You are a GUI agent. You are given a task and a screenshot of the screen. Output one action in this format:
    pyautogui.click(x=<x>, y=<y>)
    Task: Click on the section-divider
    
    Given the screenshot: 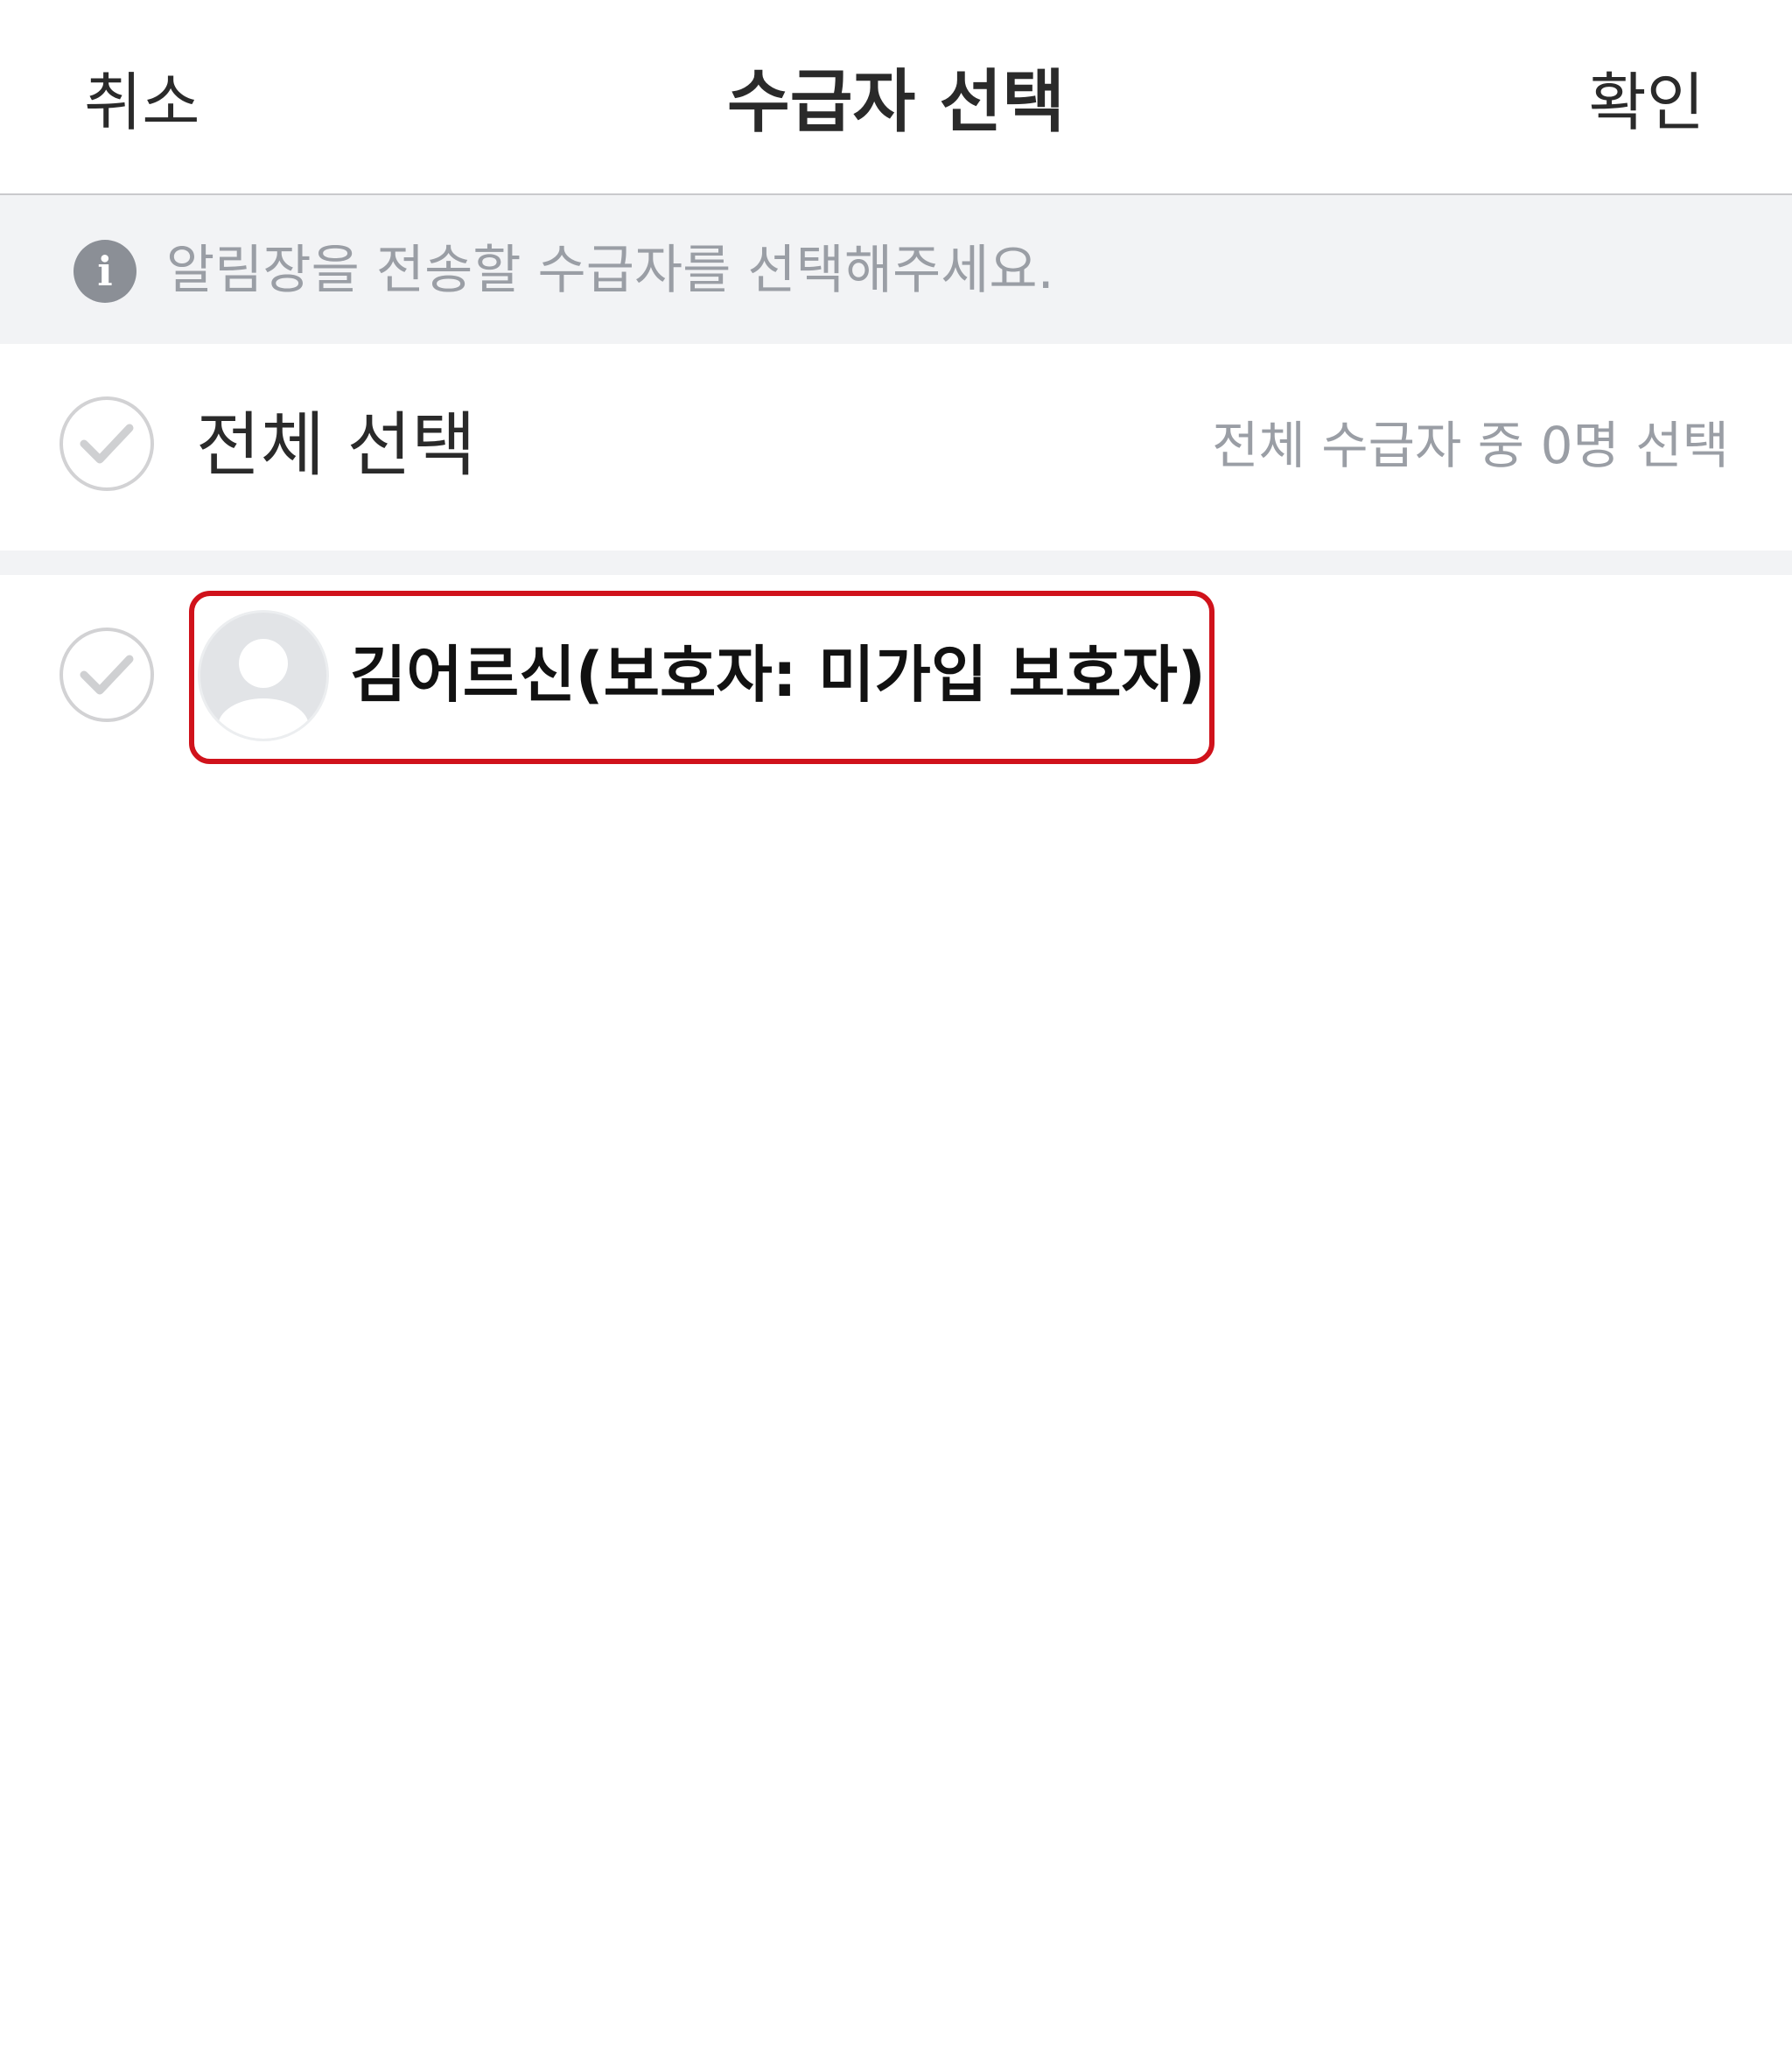 What is the action you would take?
    pyautogui.click(x=896, y=563)
    